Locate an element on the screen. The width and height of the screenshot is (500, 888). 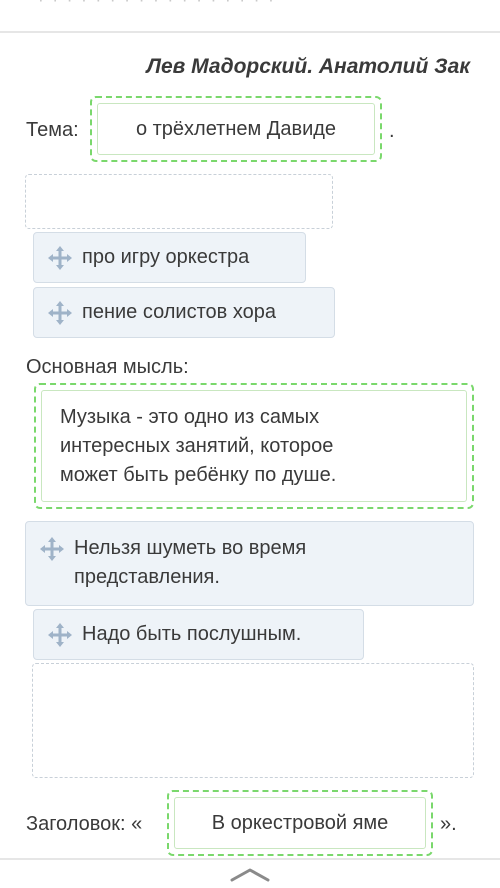
option-label: Нельзя шуметь во время представления. is located at coordinates (190, 562).